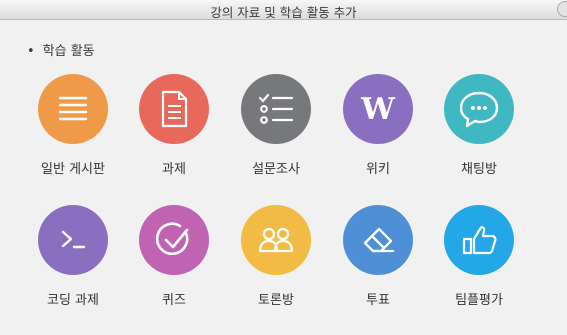 This screenshot has width=567, height=335. I want to click on activity-label: 퀴즈, so click(174, 300).